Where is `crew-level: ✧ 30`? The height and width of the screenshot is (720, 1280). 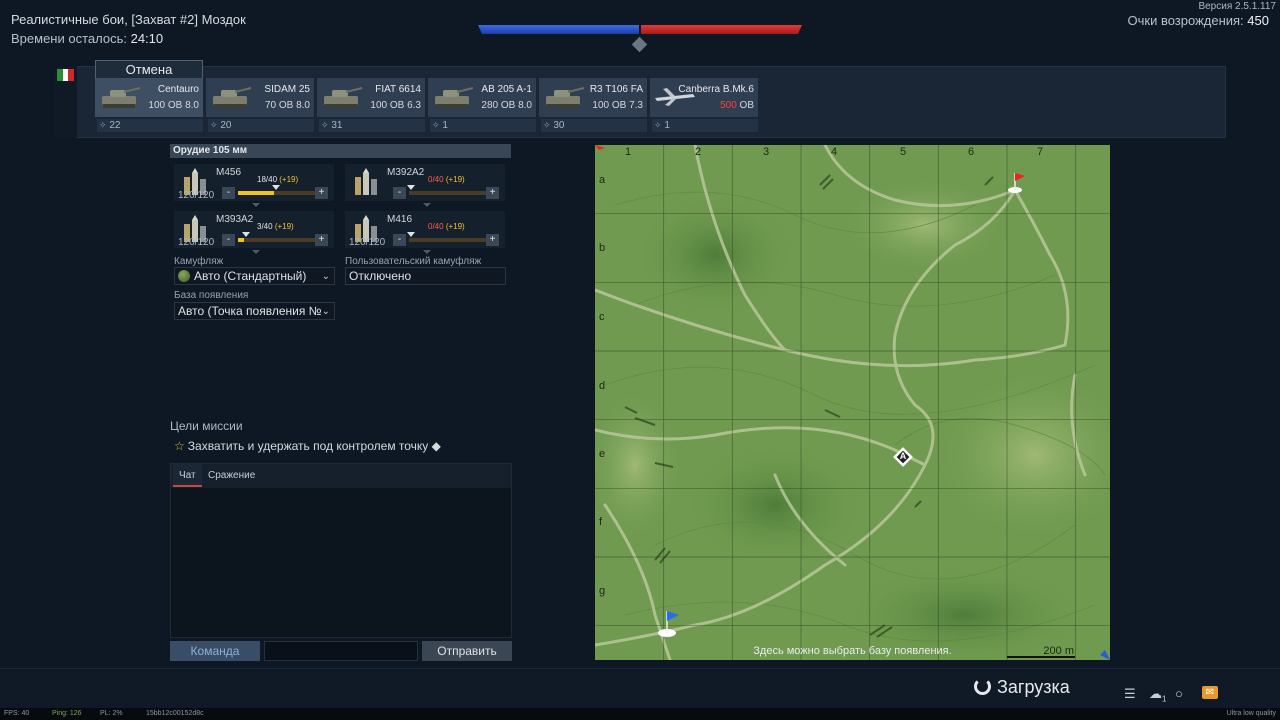 crew-level: ✧ 30 is located at coordinates (594, 125).